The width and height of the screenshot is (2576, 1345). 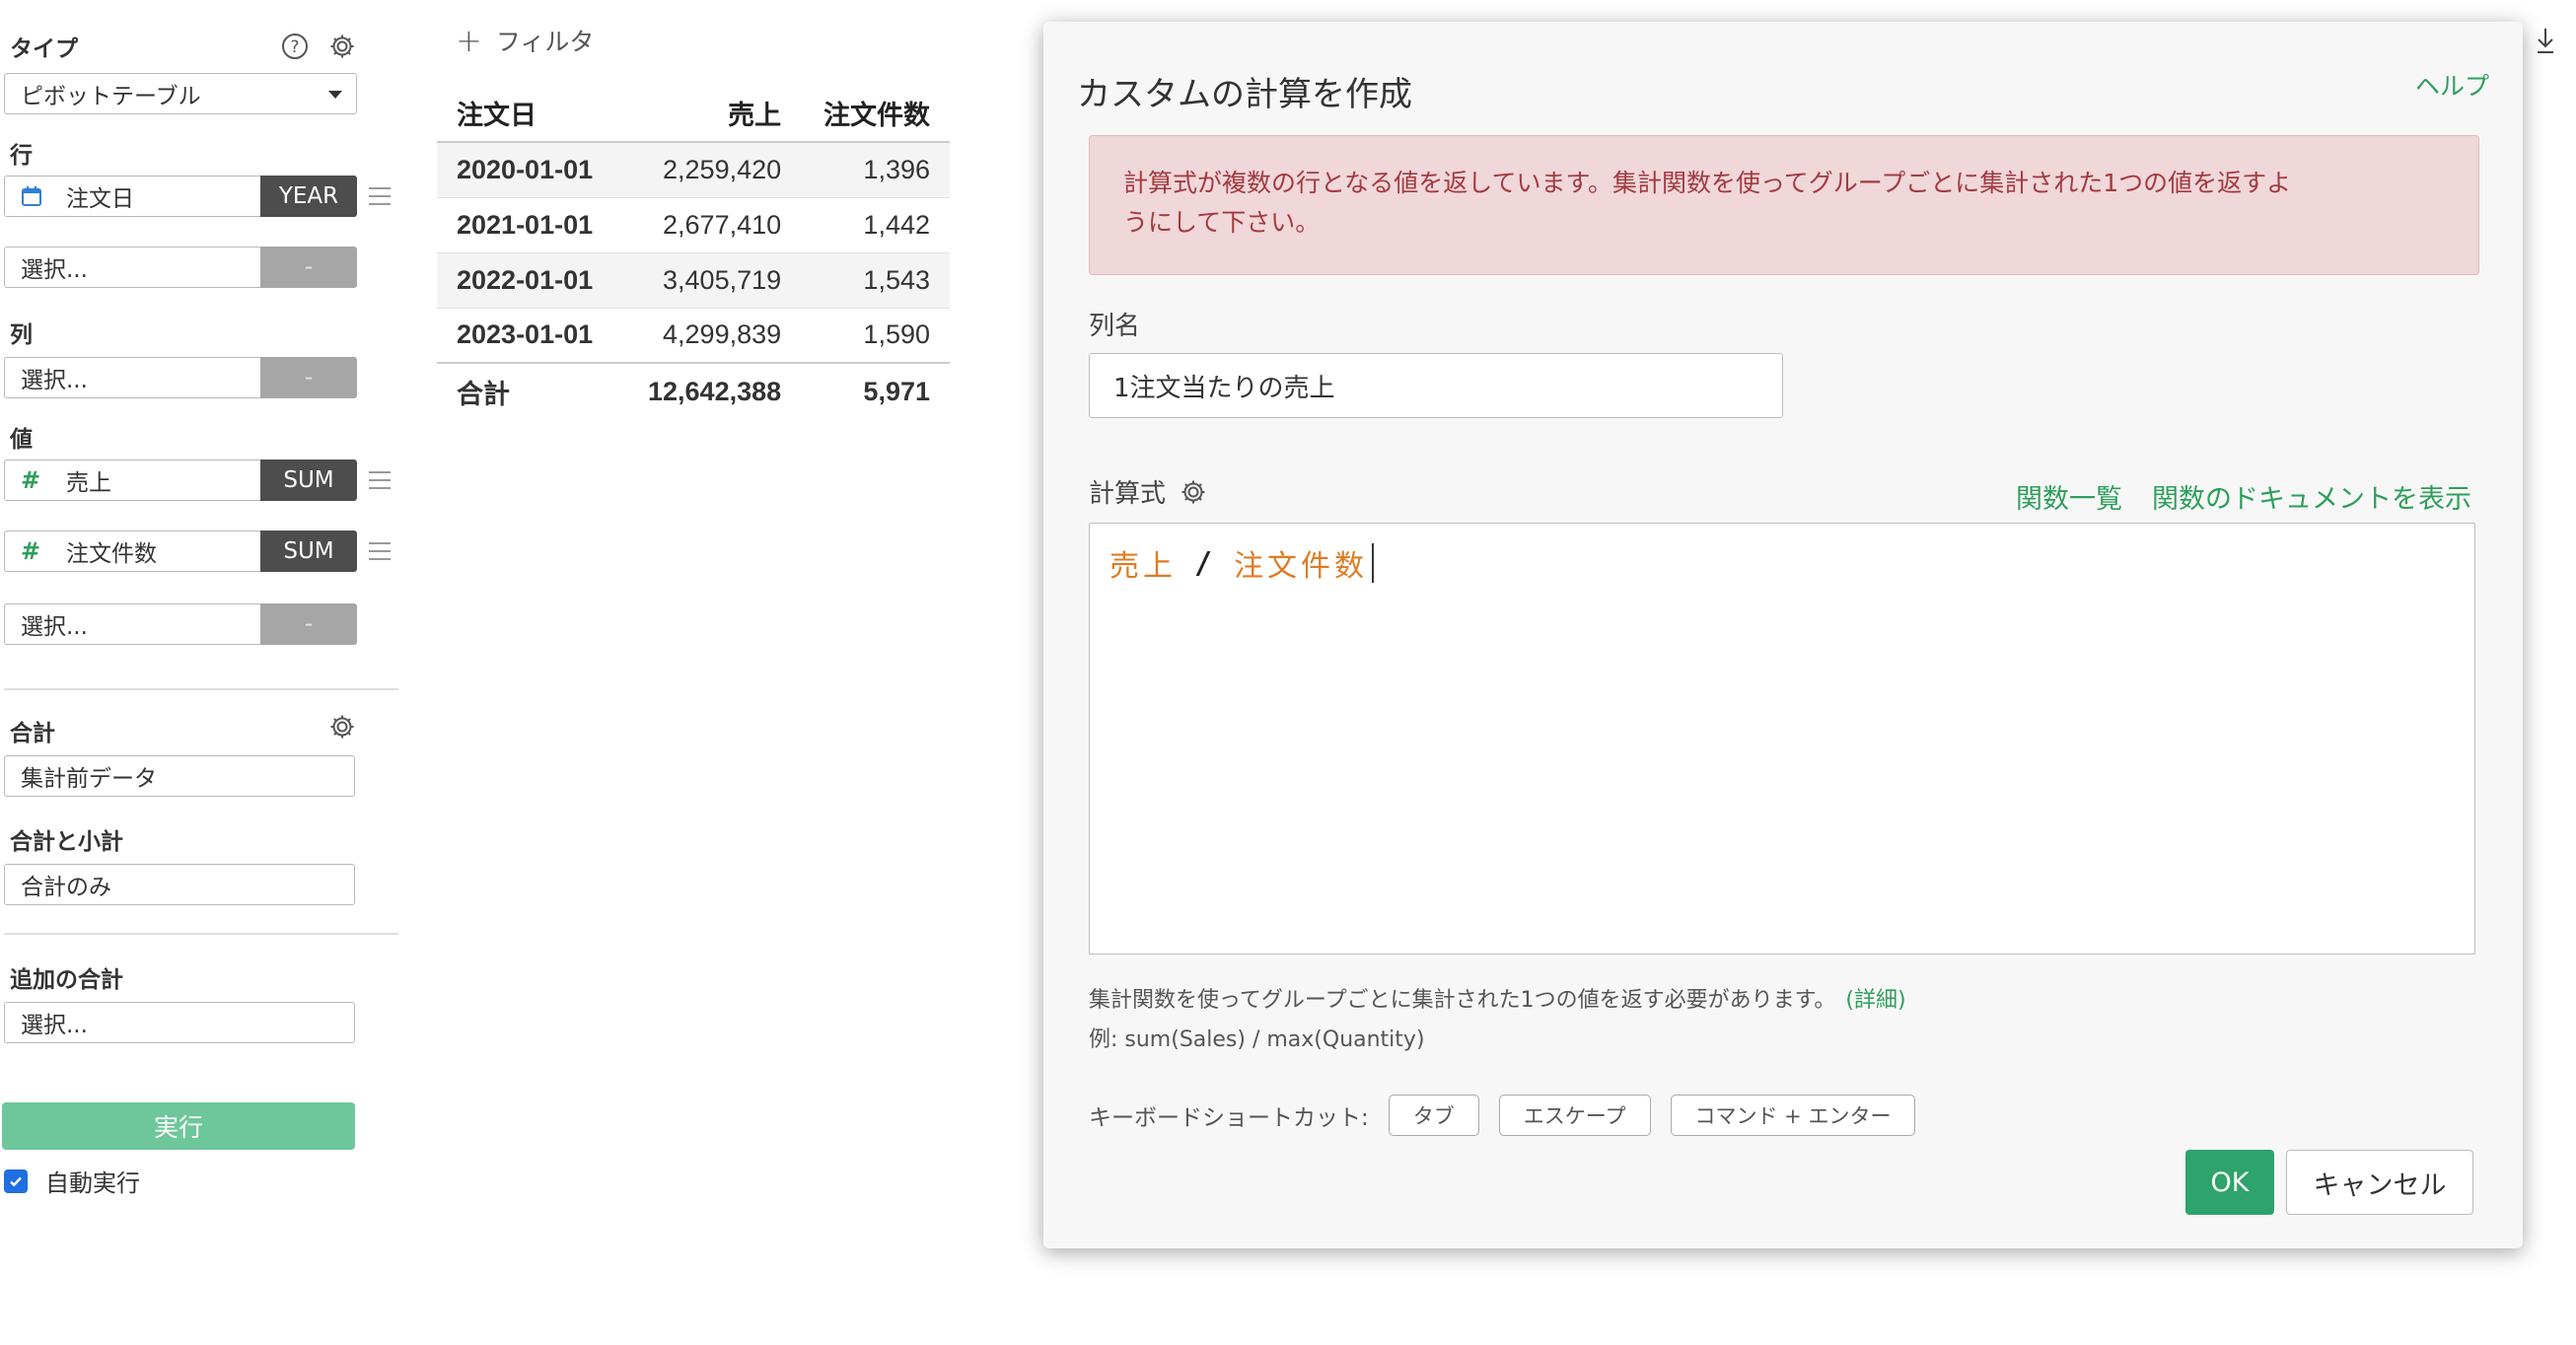 What do you see at coordinates (2452, 85) in the screenshot?
I see `help-link: ヘルプ` at bounding box center [2452, 85].